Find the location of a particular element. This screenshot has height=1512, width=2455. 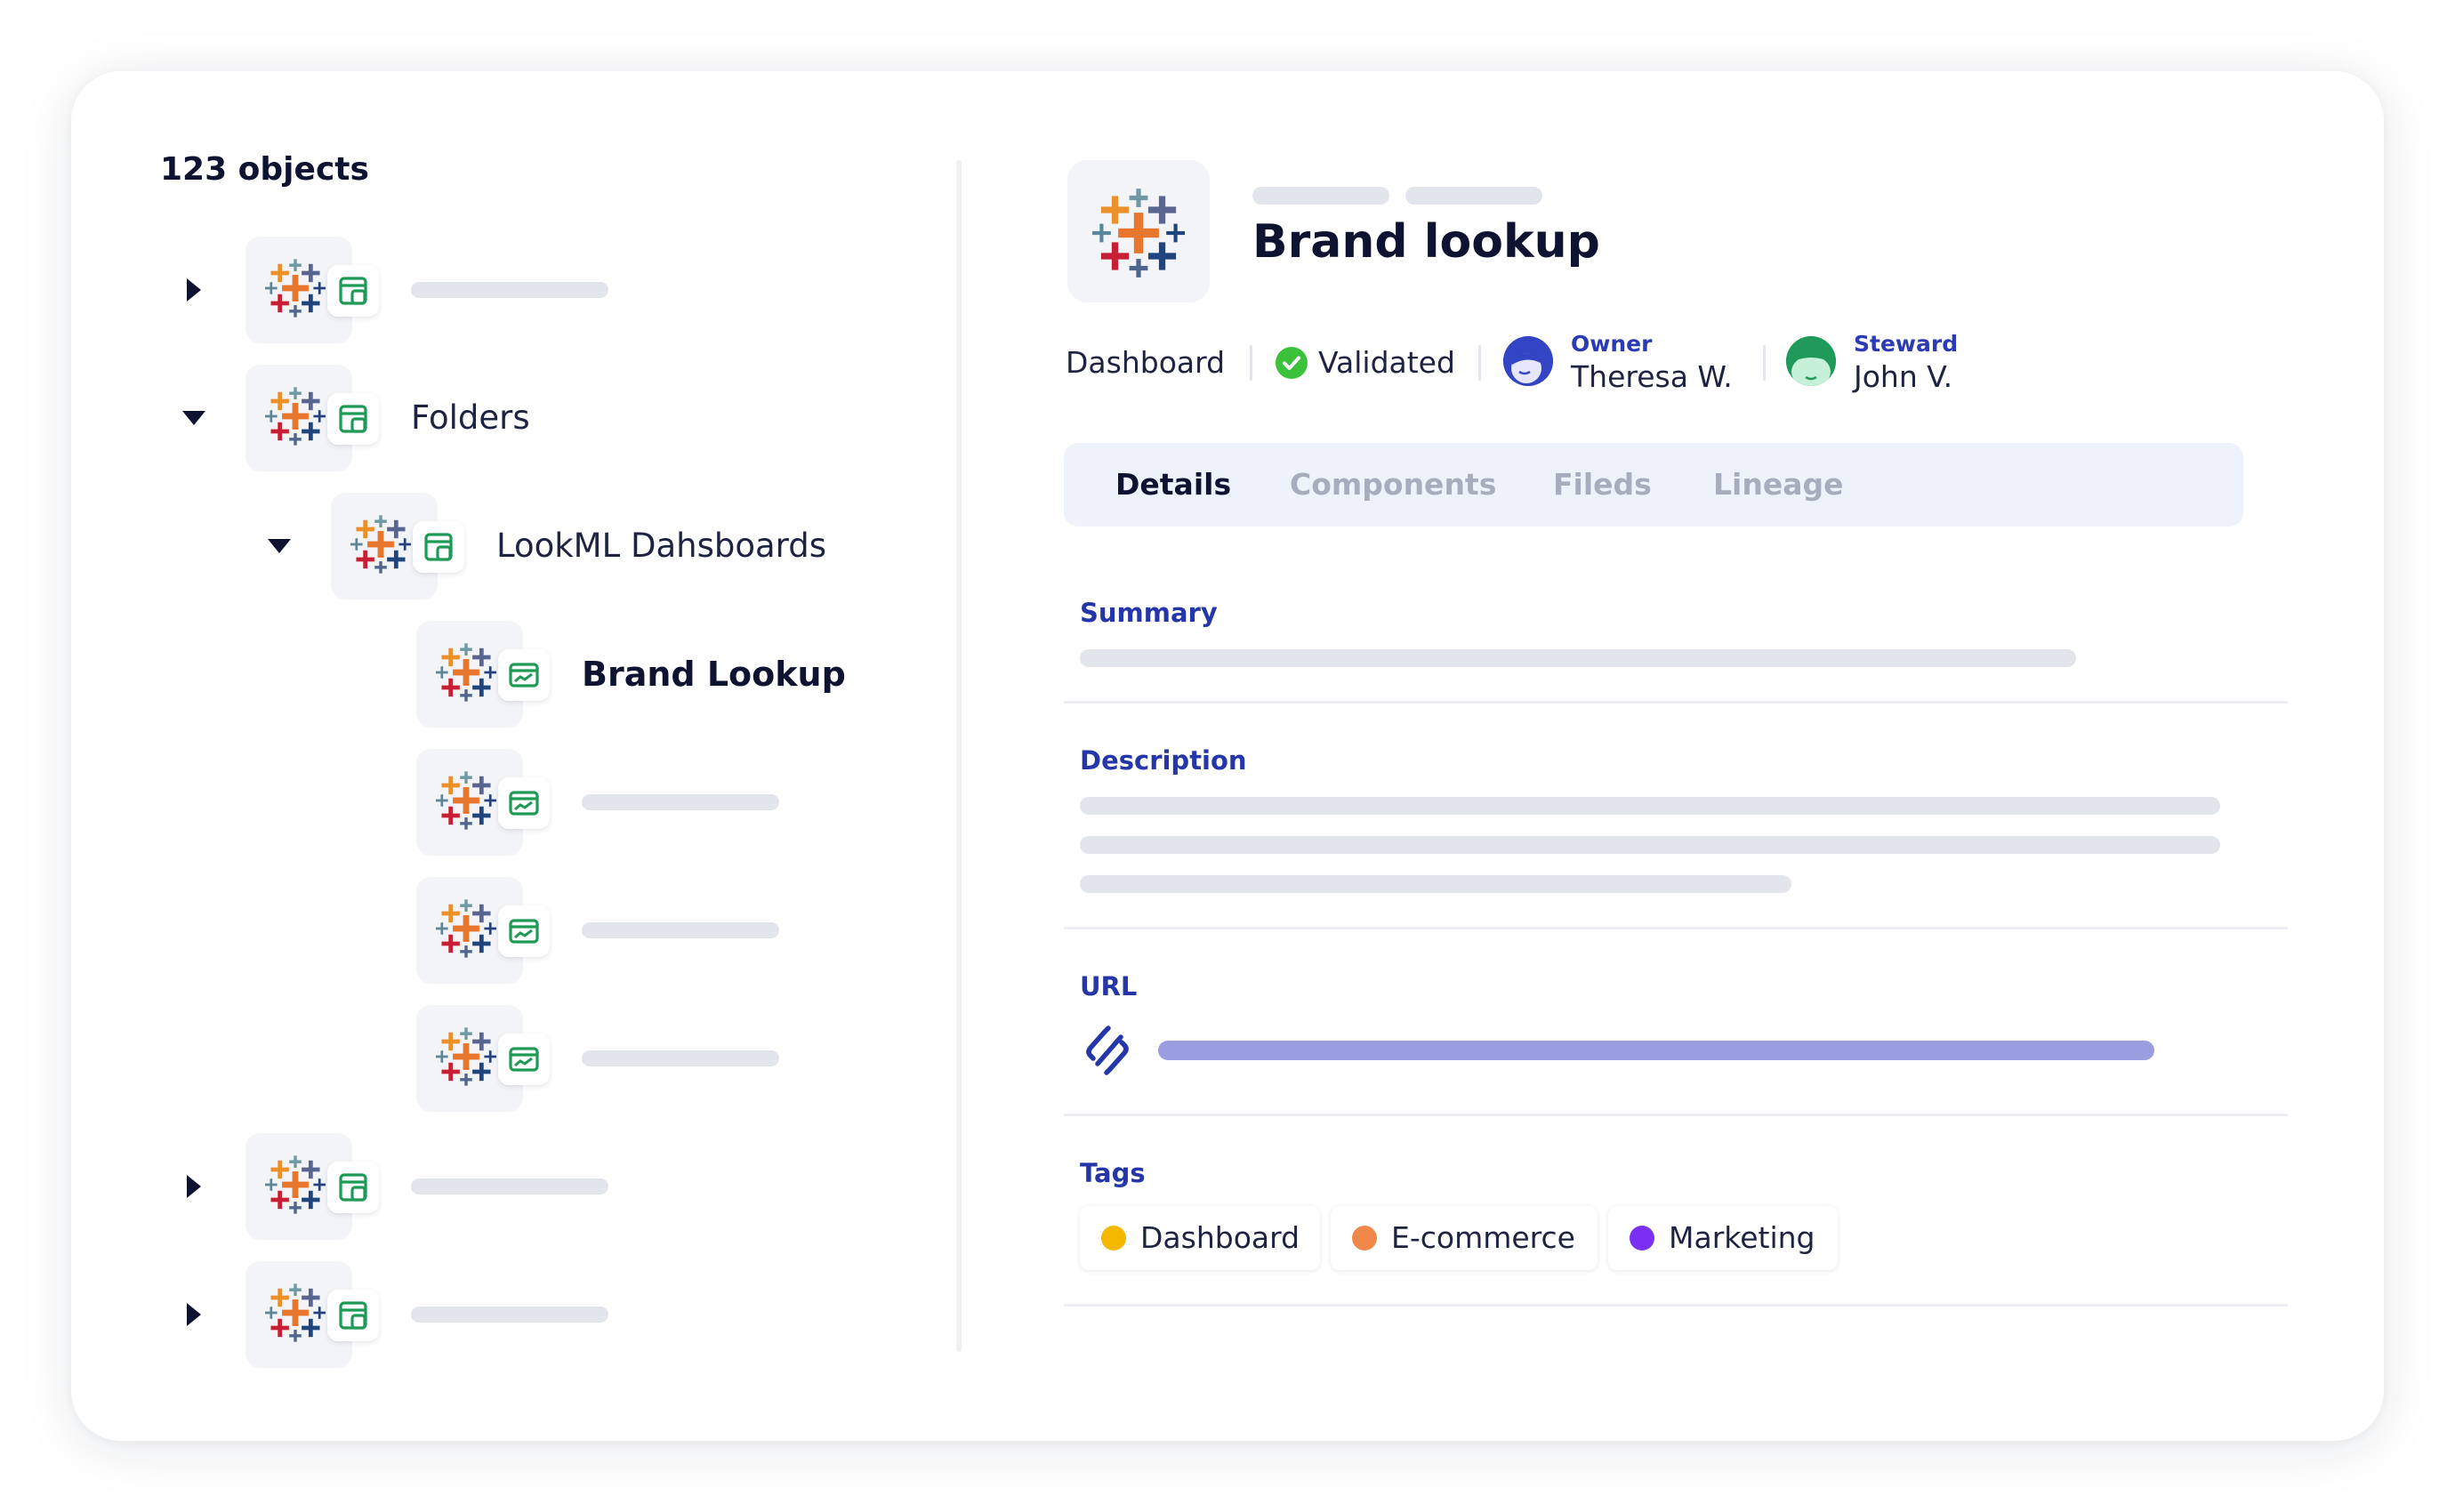

tags-label: Tags is located at coordinates (1113, 1173).